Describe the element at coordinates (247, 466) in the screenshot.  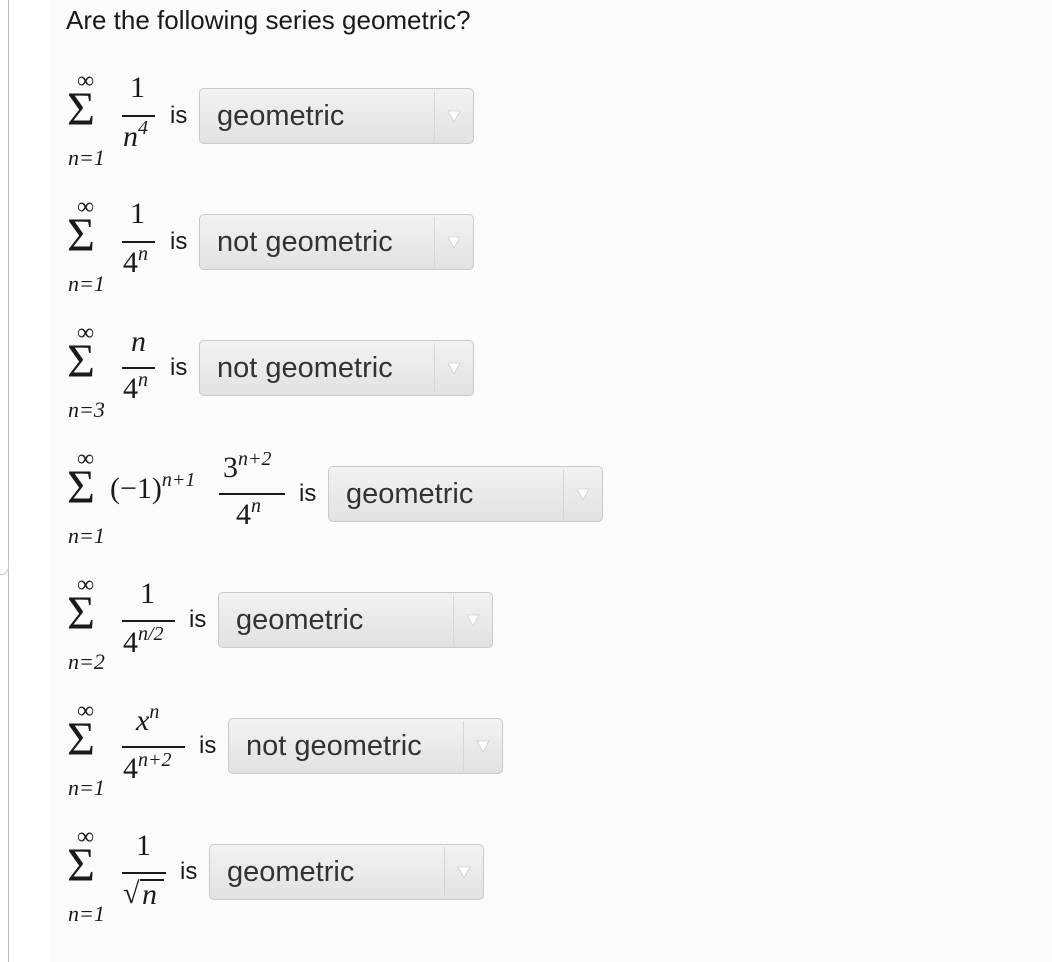
I see `numerator: 3n+2` at that location.